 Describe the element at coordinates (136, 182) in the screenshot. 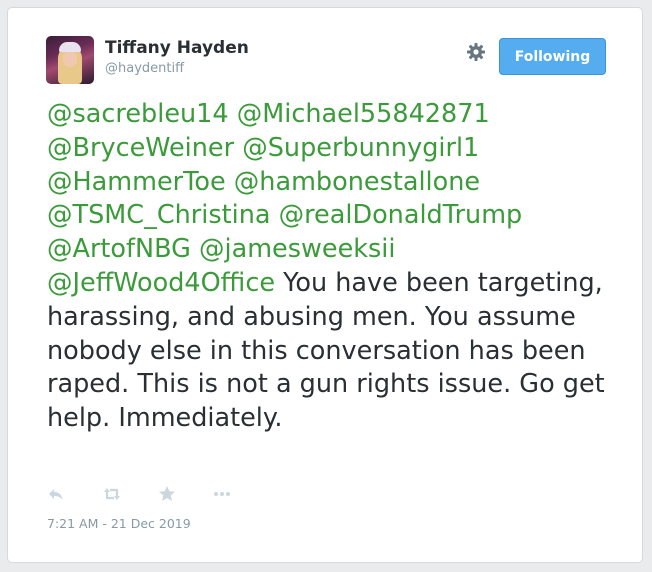

I see `mention-link: @HammerToe` at that location.